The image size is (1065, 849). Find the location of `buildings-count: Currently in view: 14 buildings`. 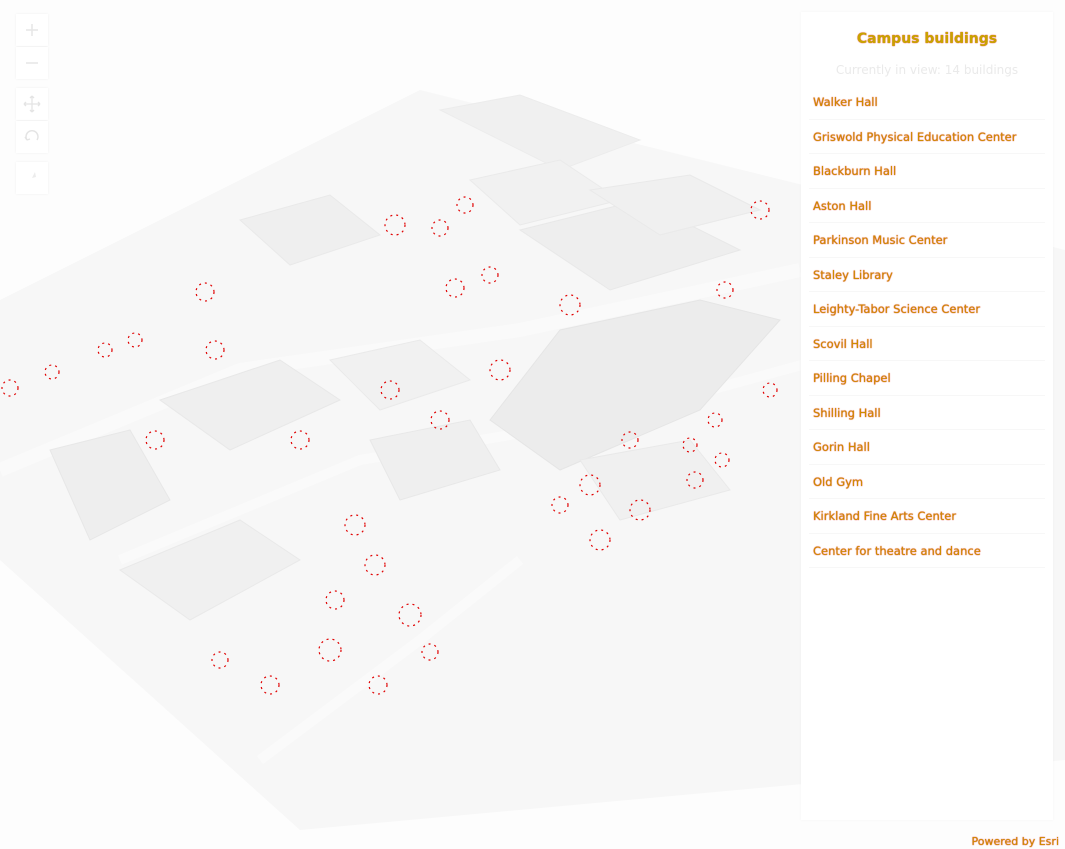

buildings-count: Currently in view: 14 buildings is located at coordinates (927, 70).